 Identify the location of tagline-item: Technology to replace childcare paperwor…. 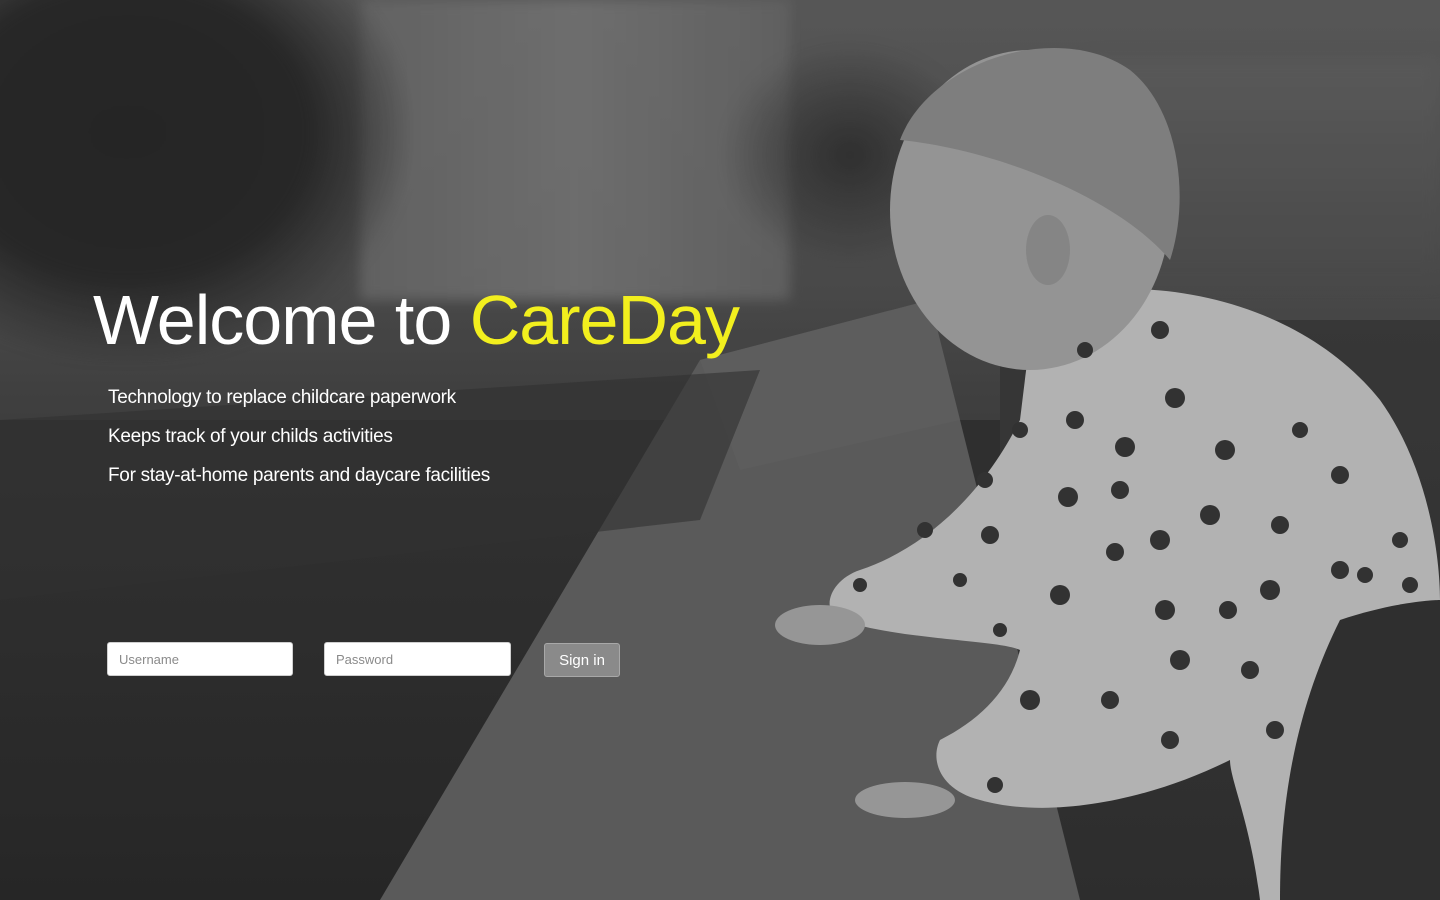
(282, 397).